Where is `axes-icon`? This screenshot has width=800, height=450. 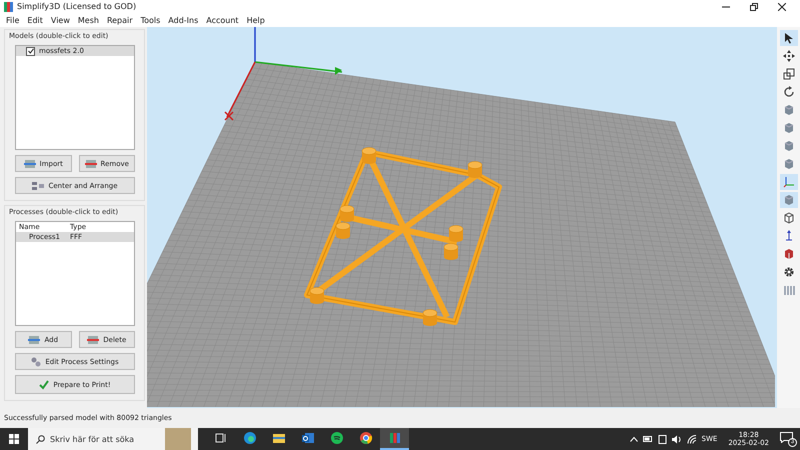
axes-icon is located at coordinates (788, 182).